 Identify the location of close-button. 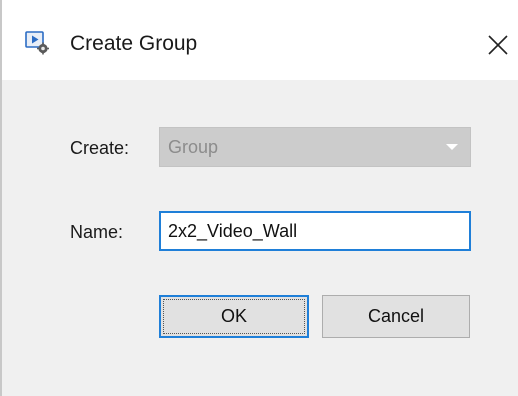
(496, 44).